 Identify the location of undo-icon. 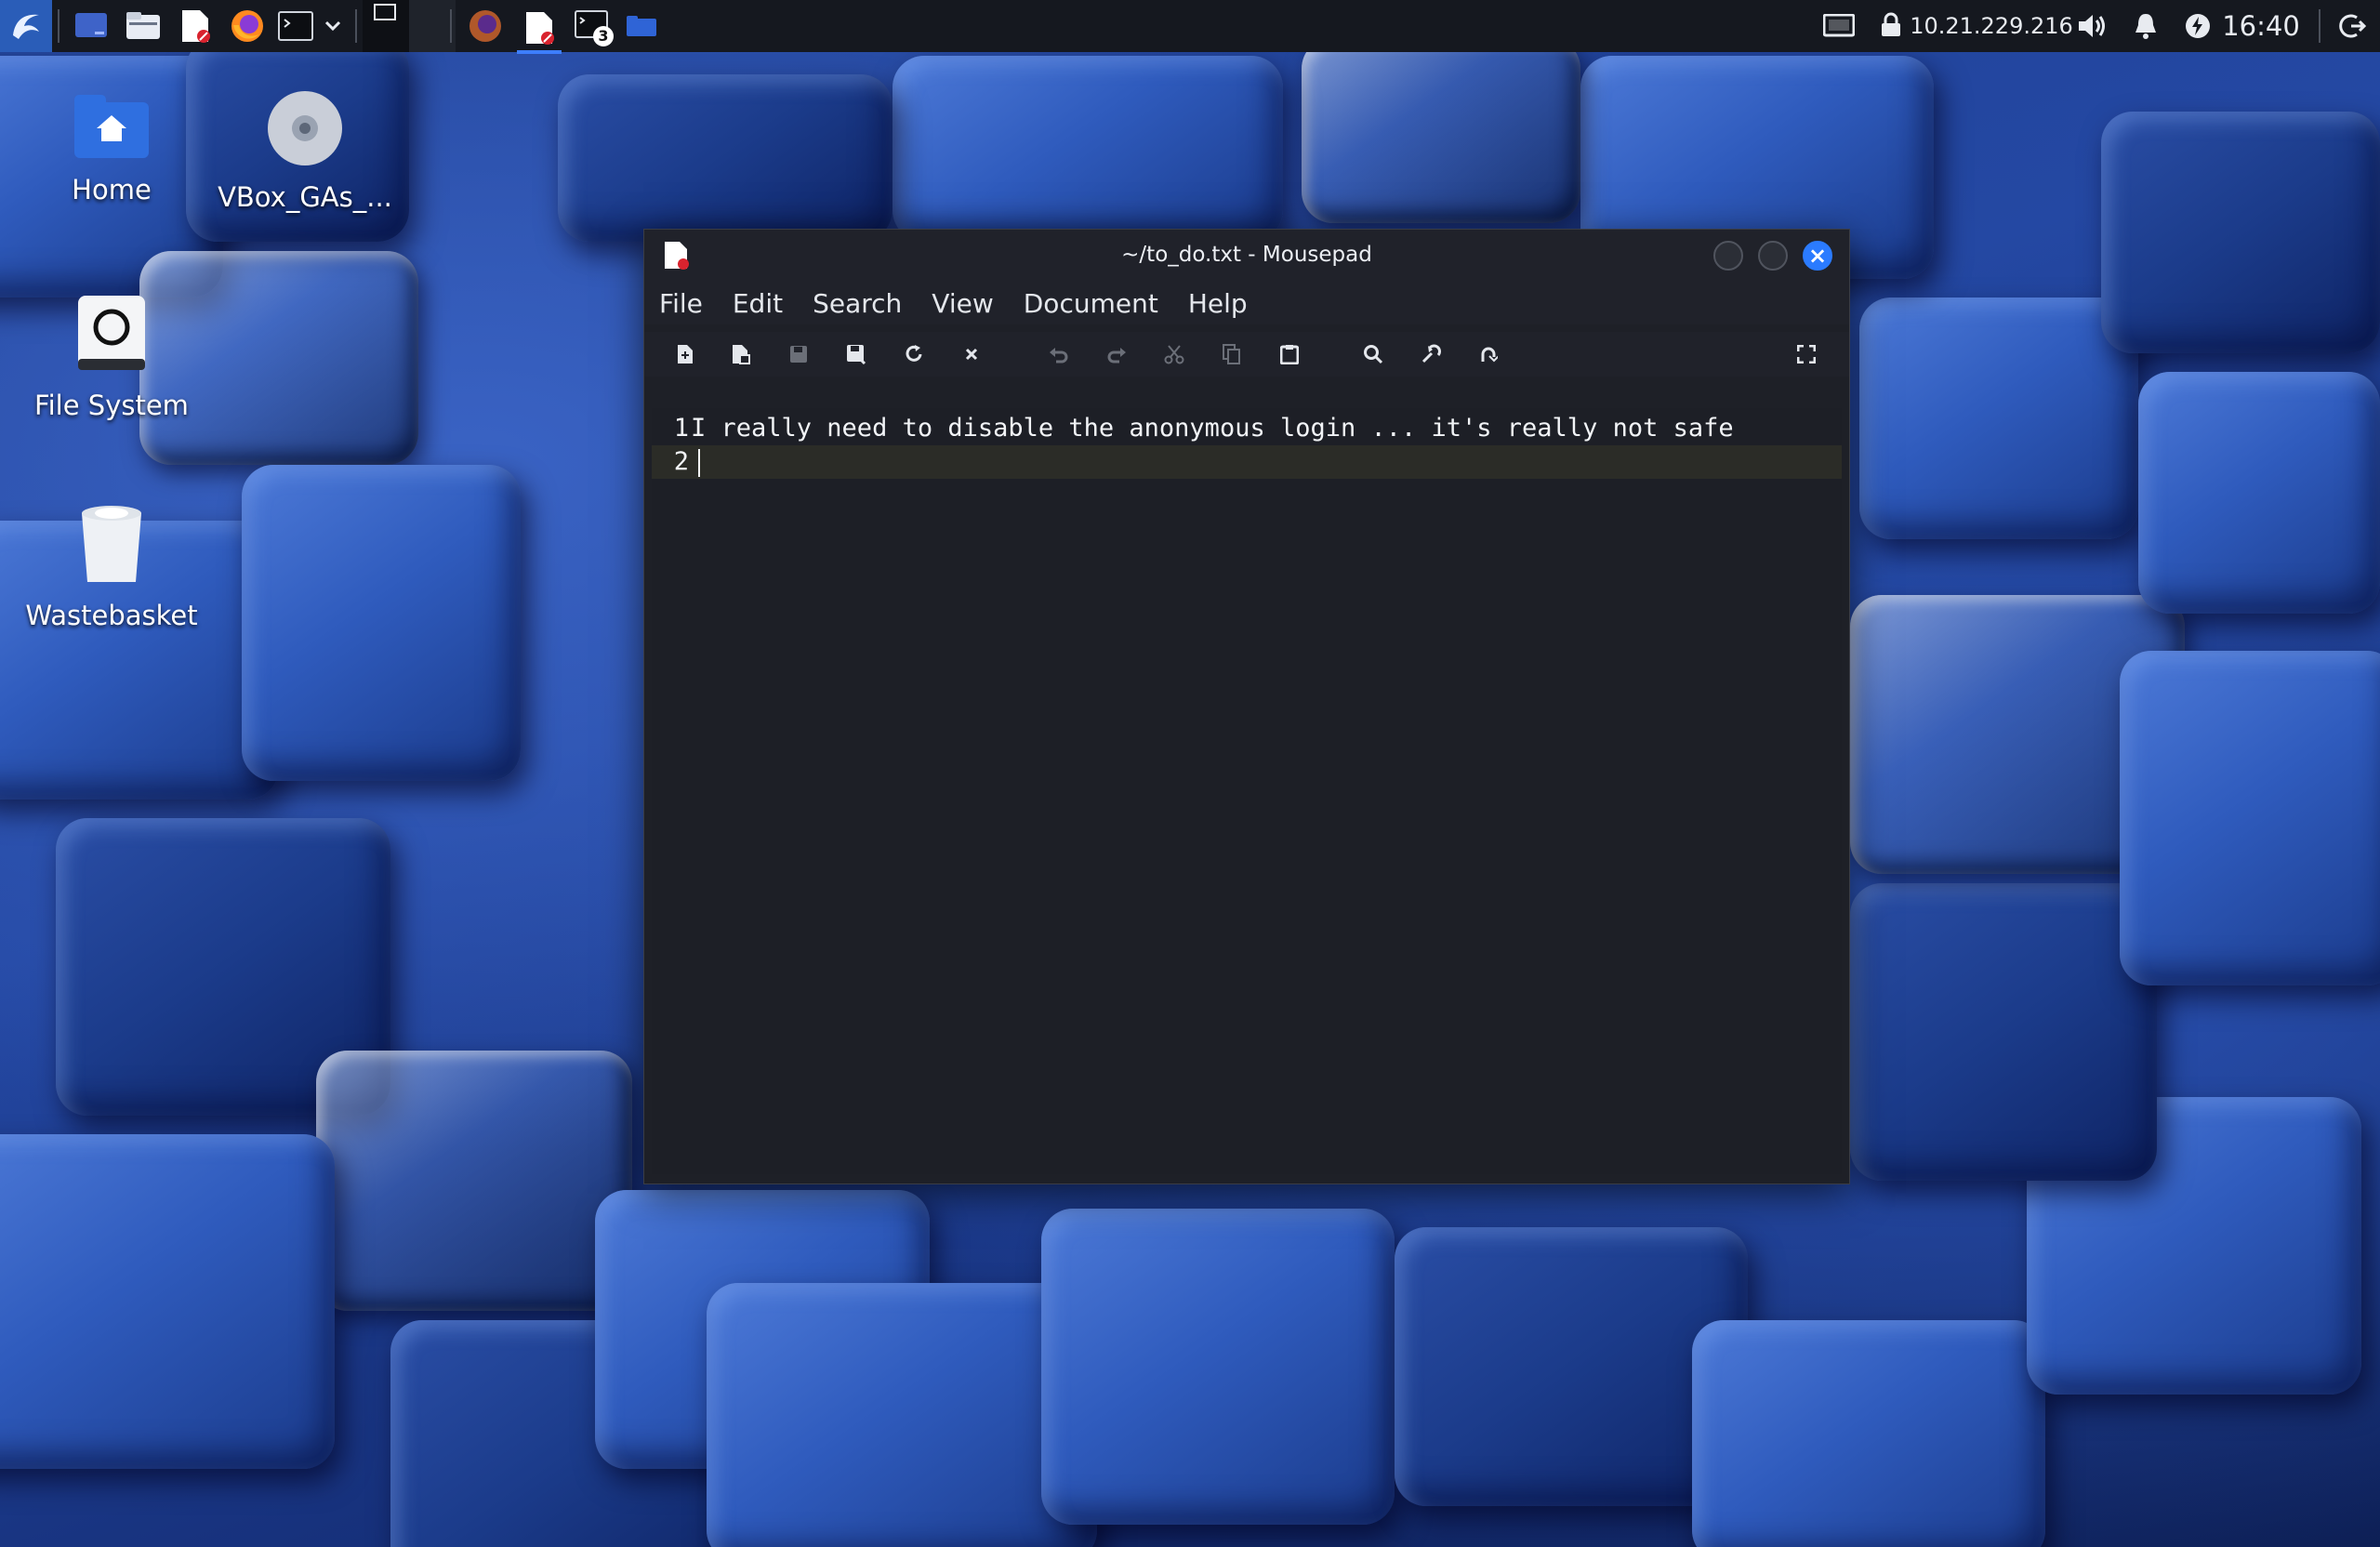
(1059, 356).